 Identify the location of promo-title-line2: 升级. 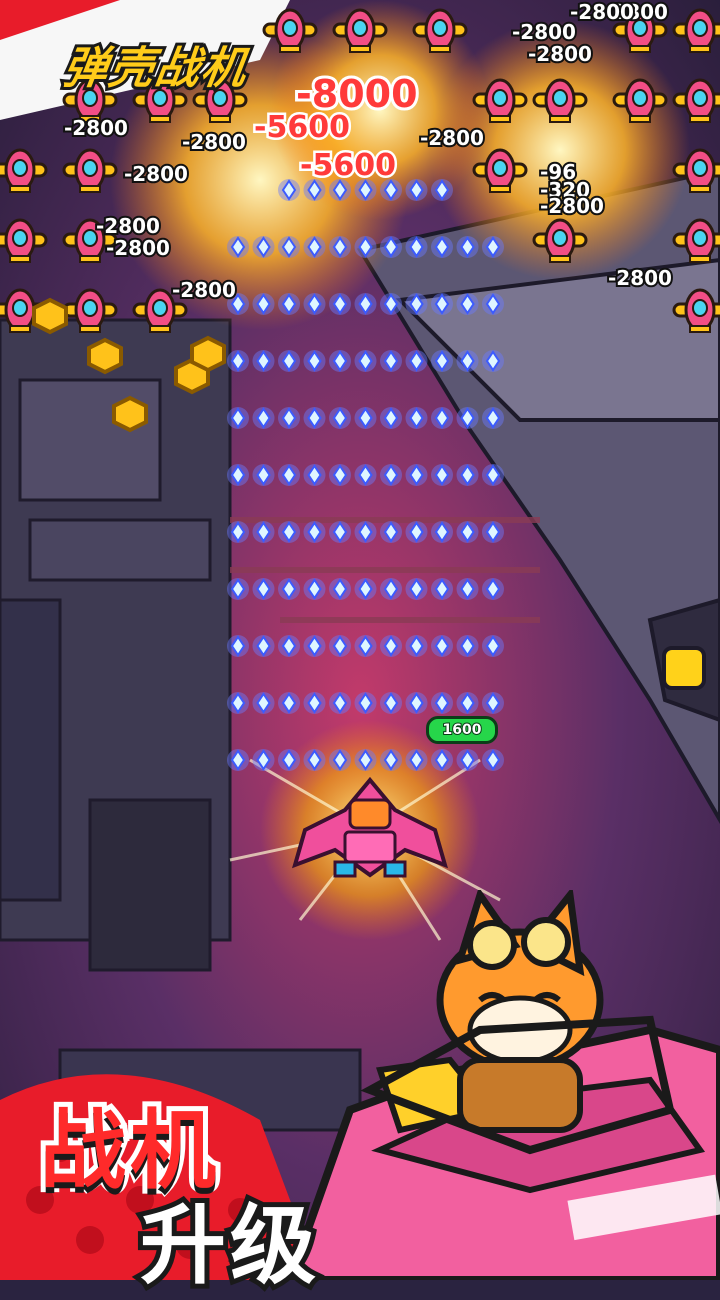
(228, 1245).